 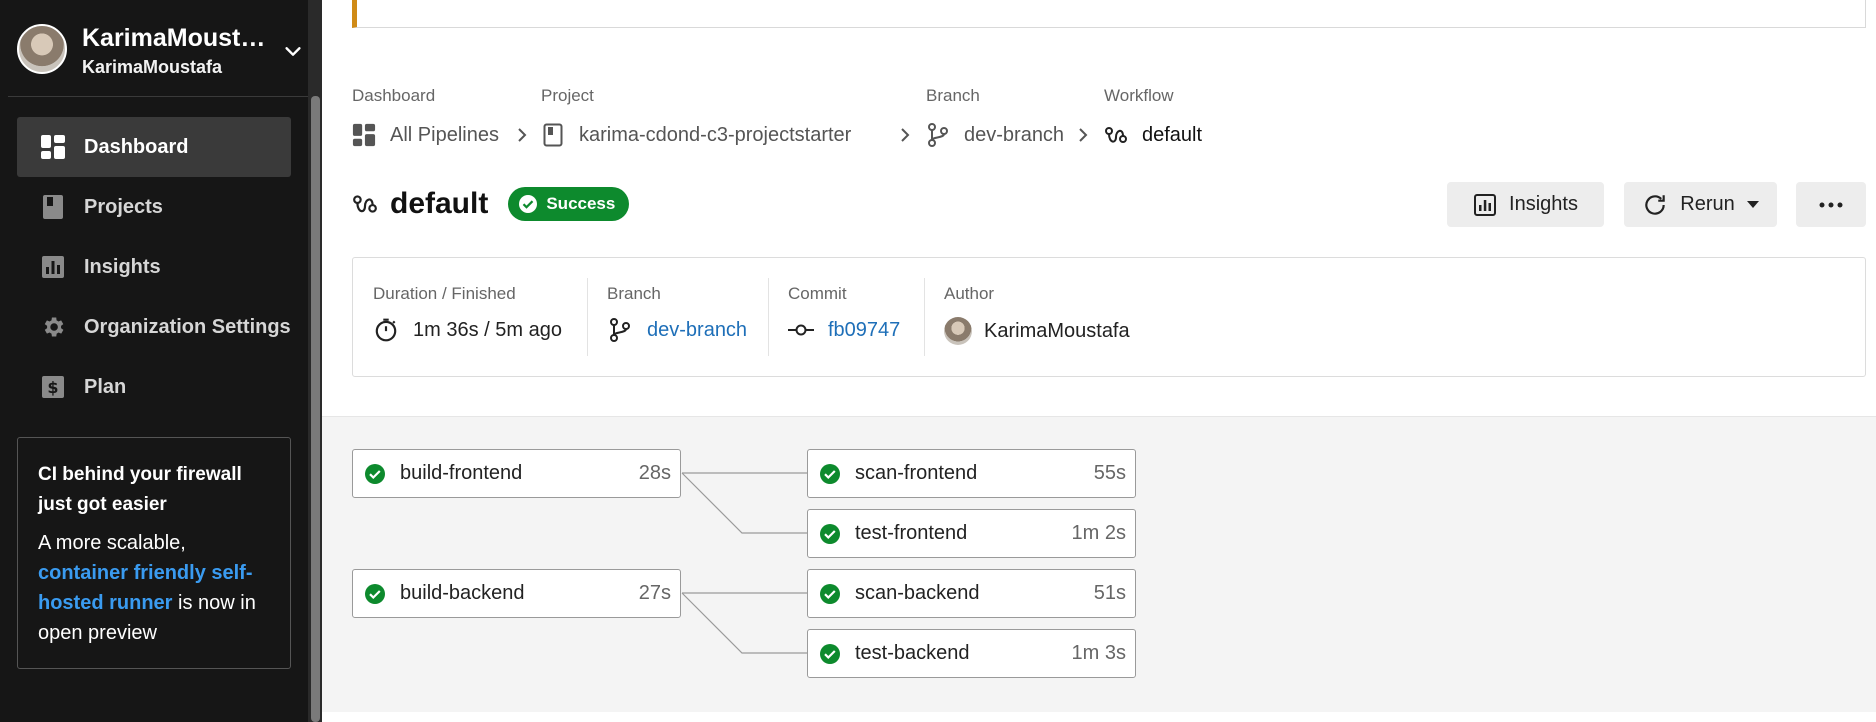 I want to click on crumb-branch: Branch dev-branch, so click(x=995, y=116).